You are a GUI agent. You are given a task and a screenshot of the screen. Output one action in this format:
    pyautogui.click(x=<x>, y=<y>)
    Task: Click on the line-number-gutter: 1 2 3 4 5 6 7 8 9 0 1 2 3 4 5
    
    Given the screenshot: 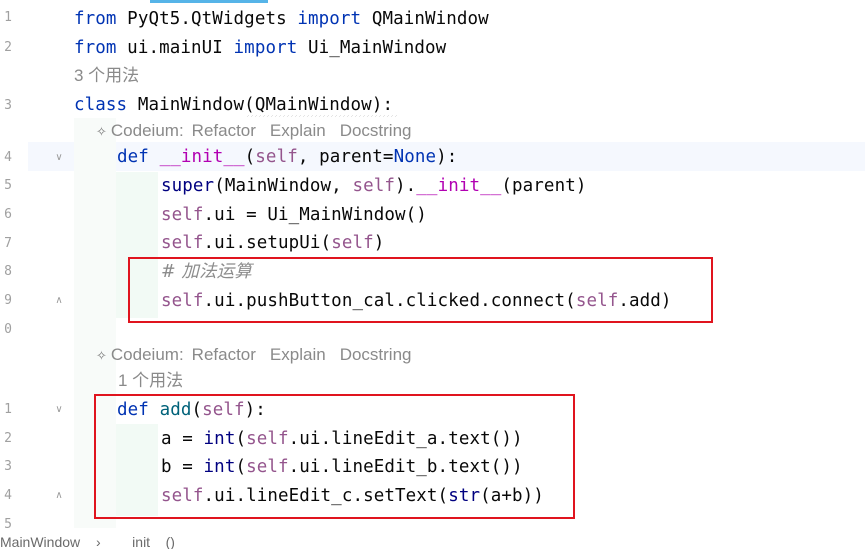 What is the action you would take?
    pyautogui.click(x=14, y=273)
    